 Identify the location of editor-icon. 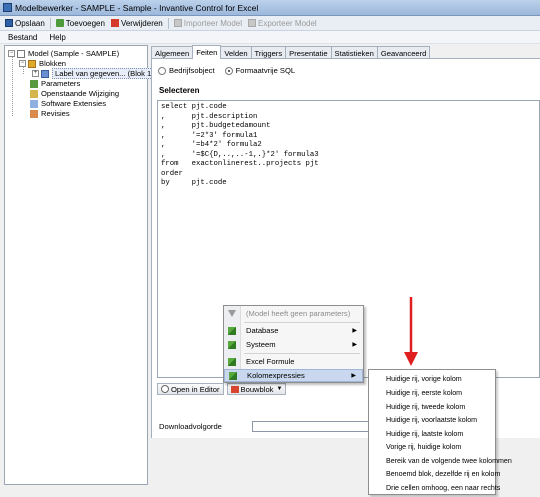
(165, 389).